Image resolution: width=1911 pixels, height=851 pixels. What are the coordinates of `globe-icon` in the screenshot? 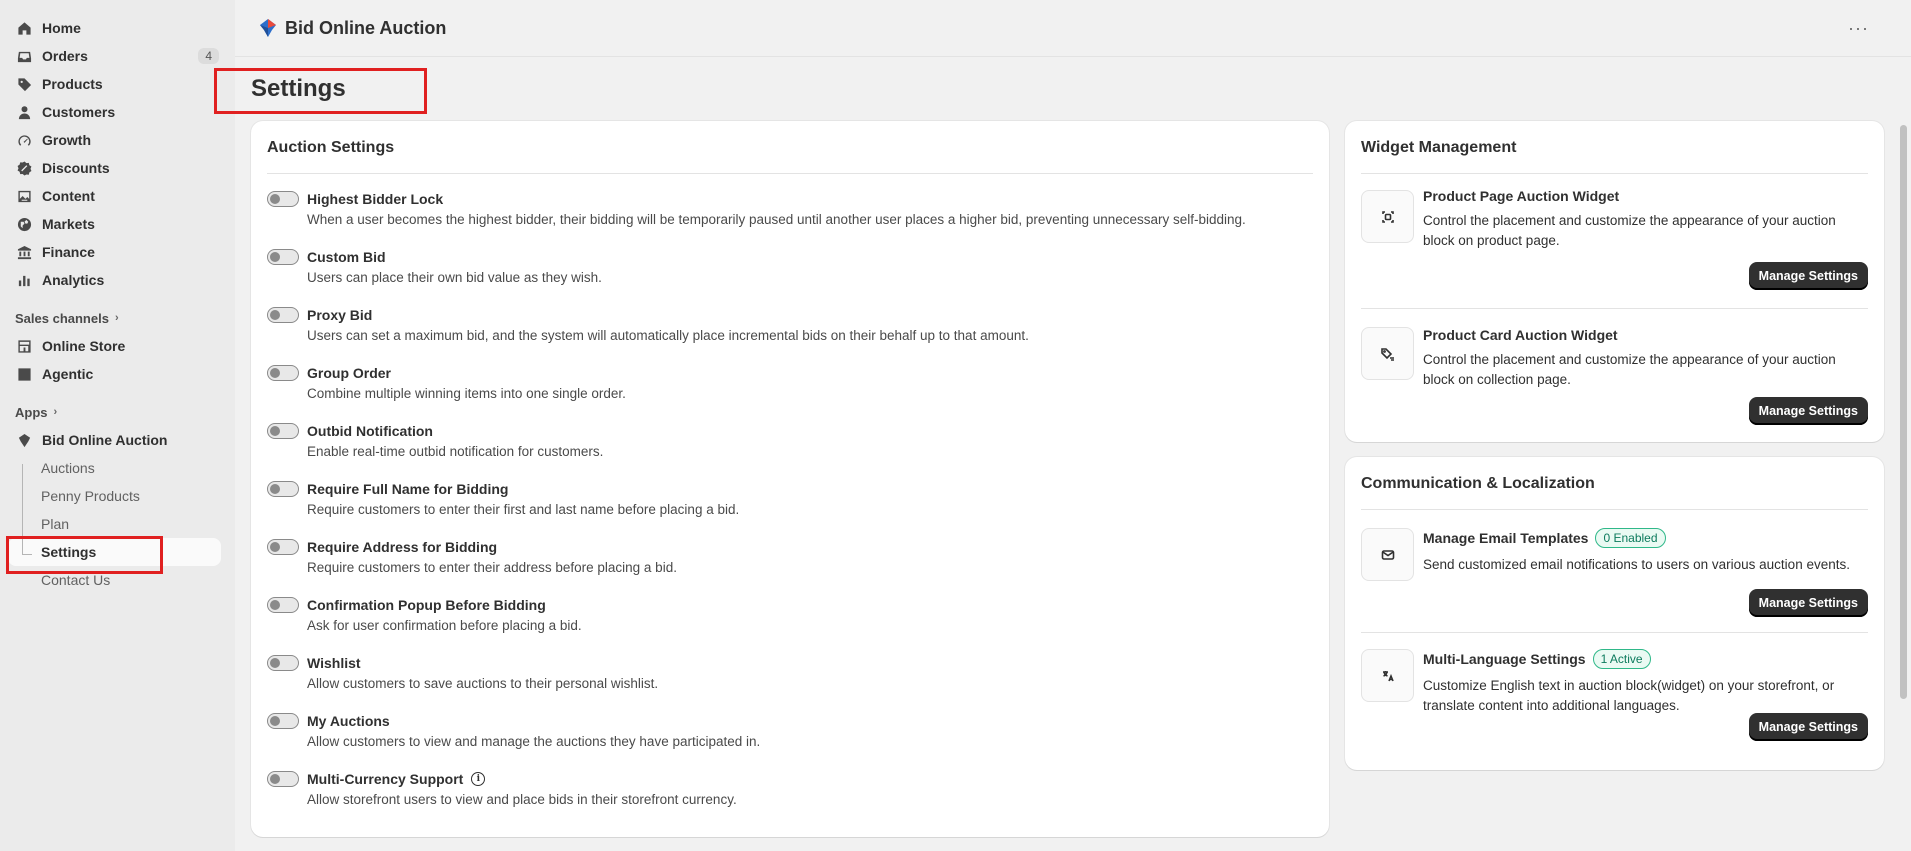 It's located at (24, 224).